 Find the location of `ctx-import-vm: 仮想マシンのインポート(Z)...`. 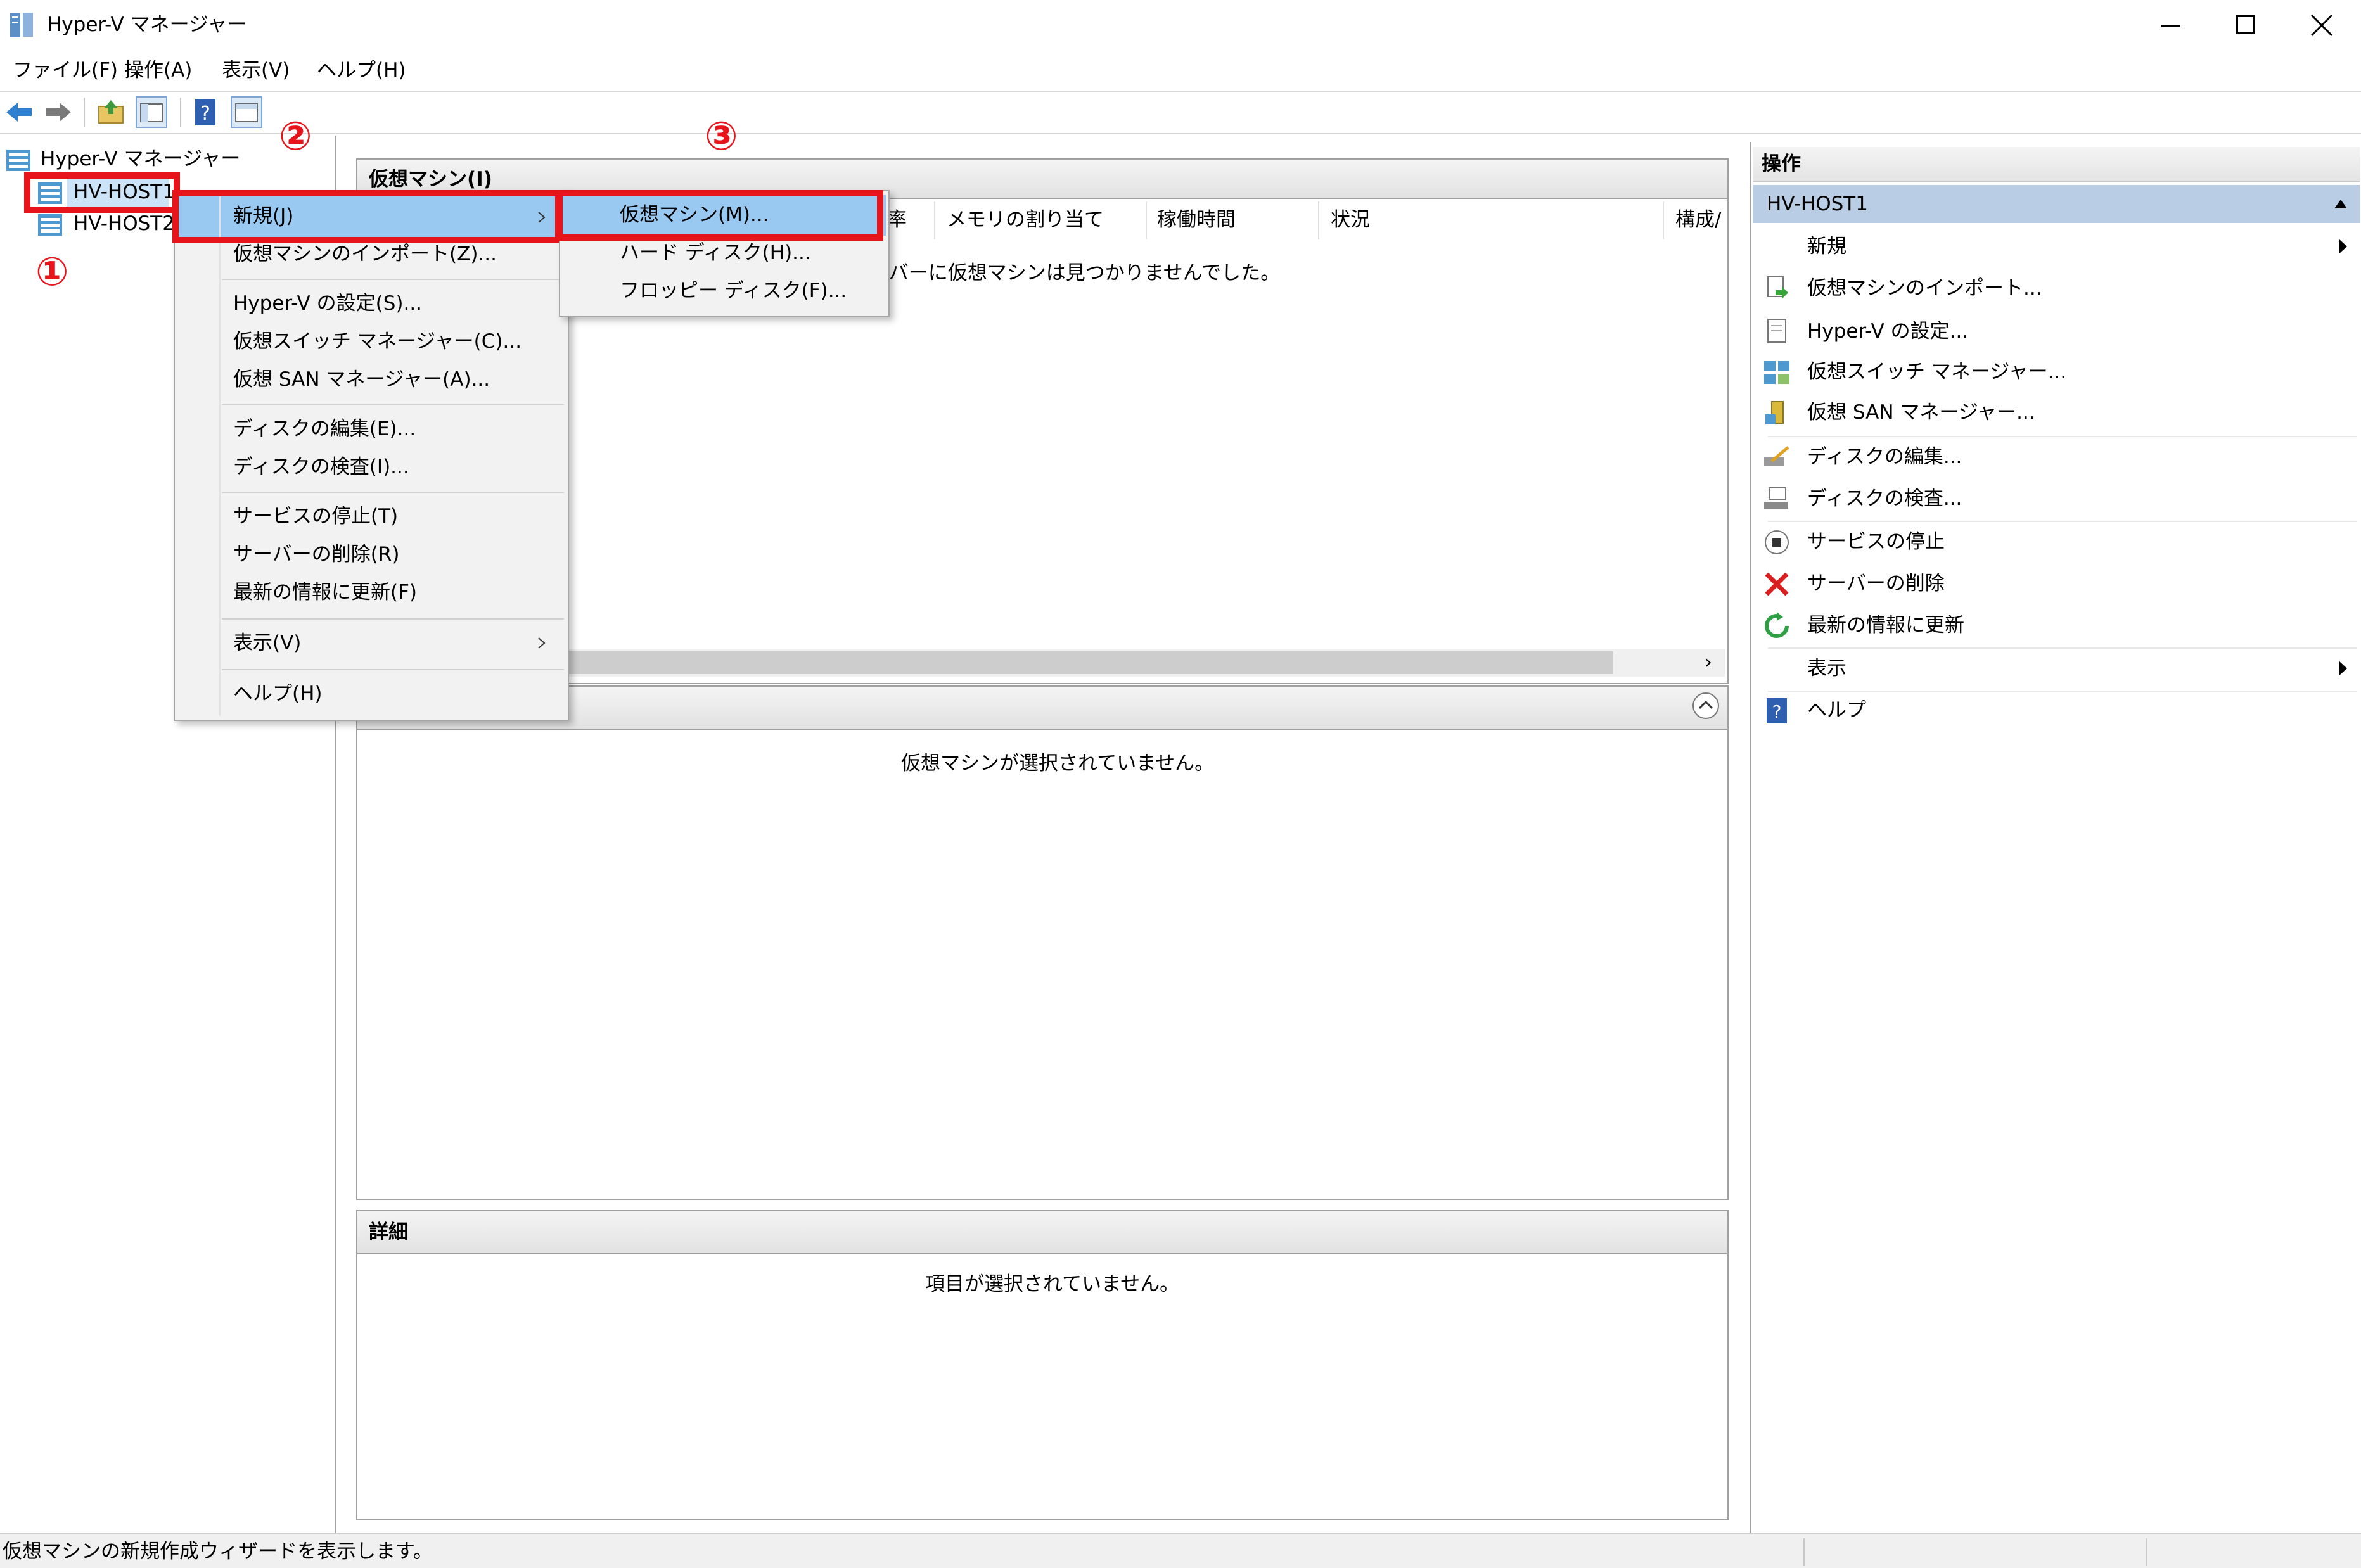

ctx-import-vm: 仮想マシンのインポート(Z)... is located at coordinates (365, 254).